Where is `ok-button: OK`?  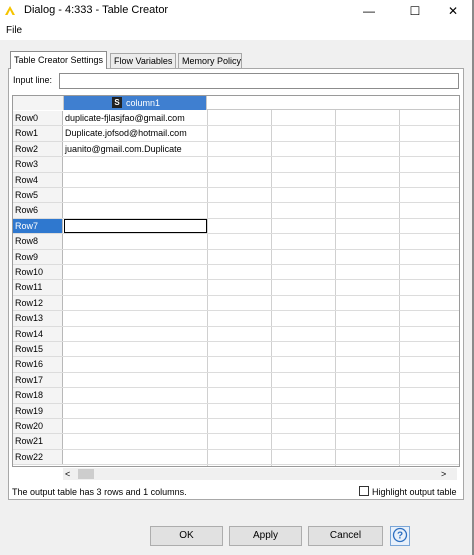
ok-button: OK is located at coordinates (186, 536).